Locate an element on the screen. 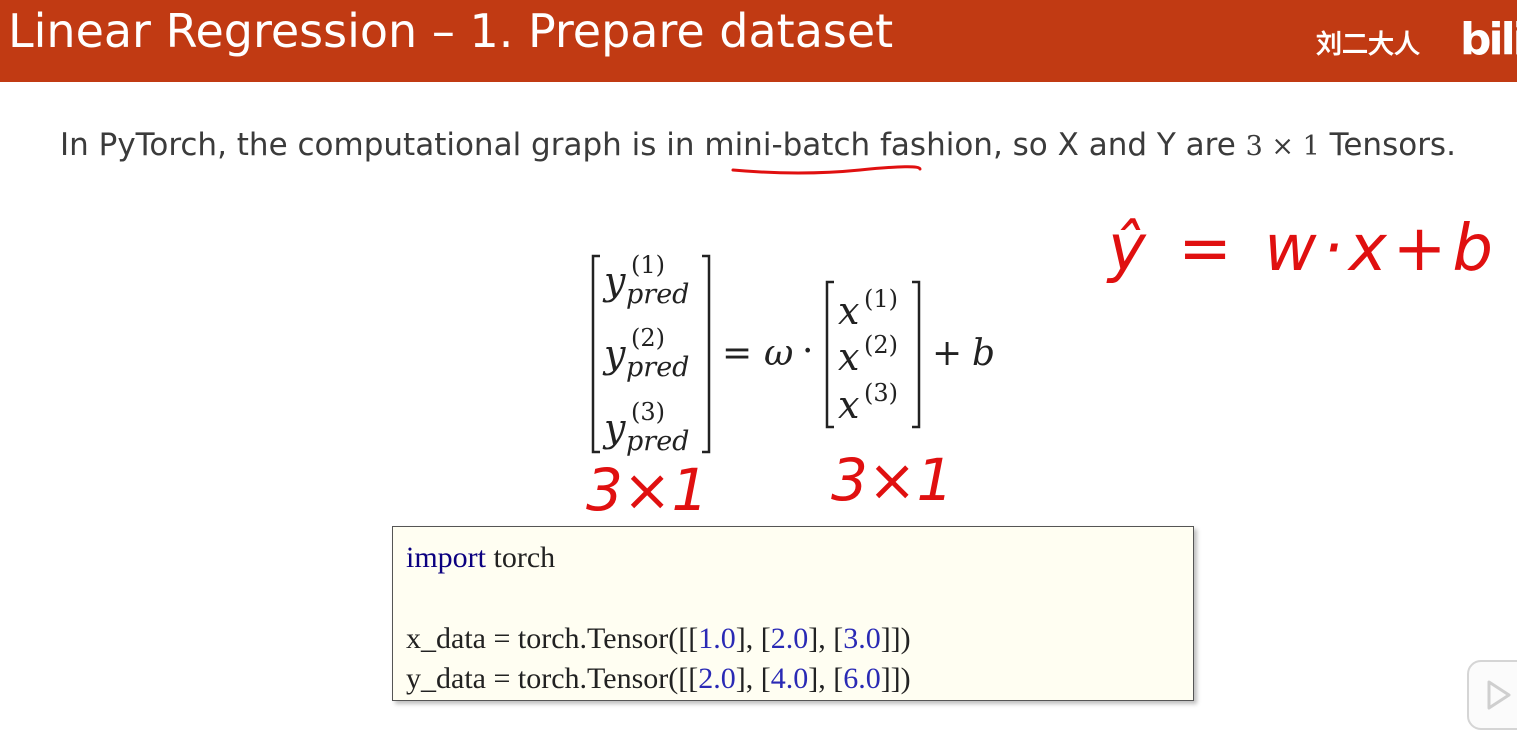  bias-b: b is located at coordinates (983, 353).